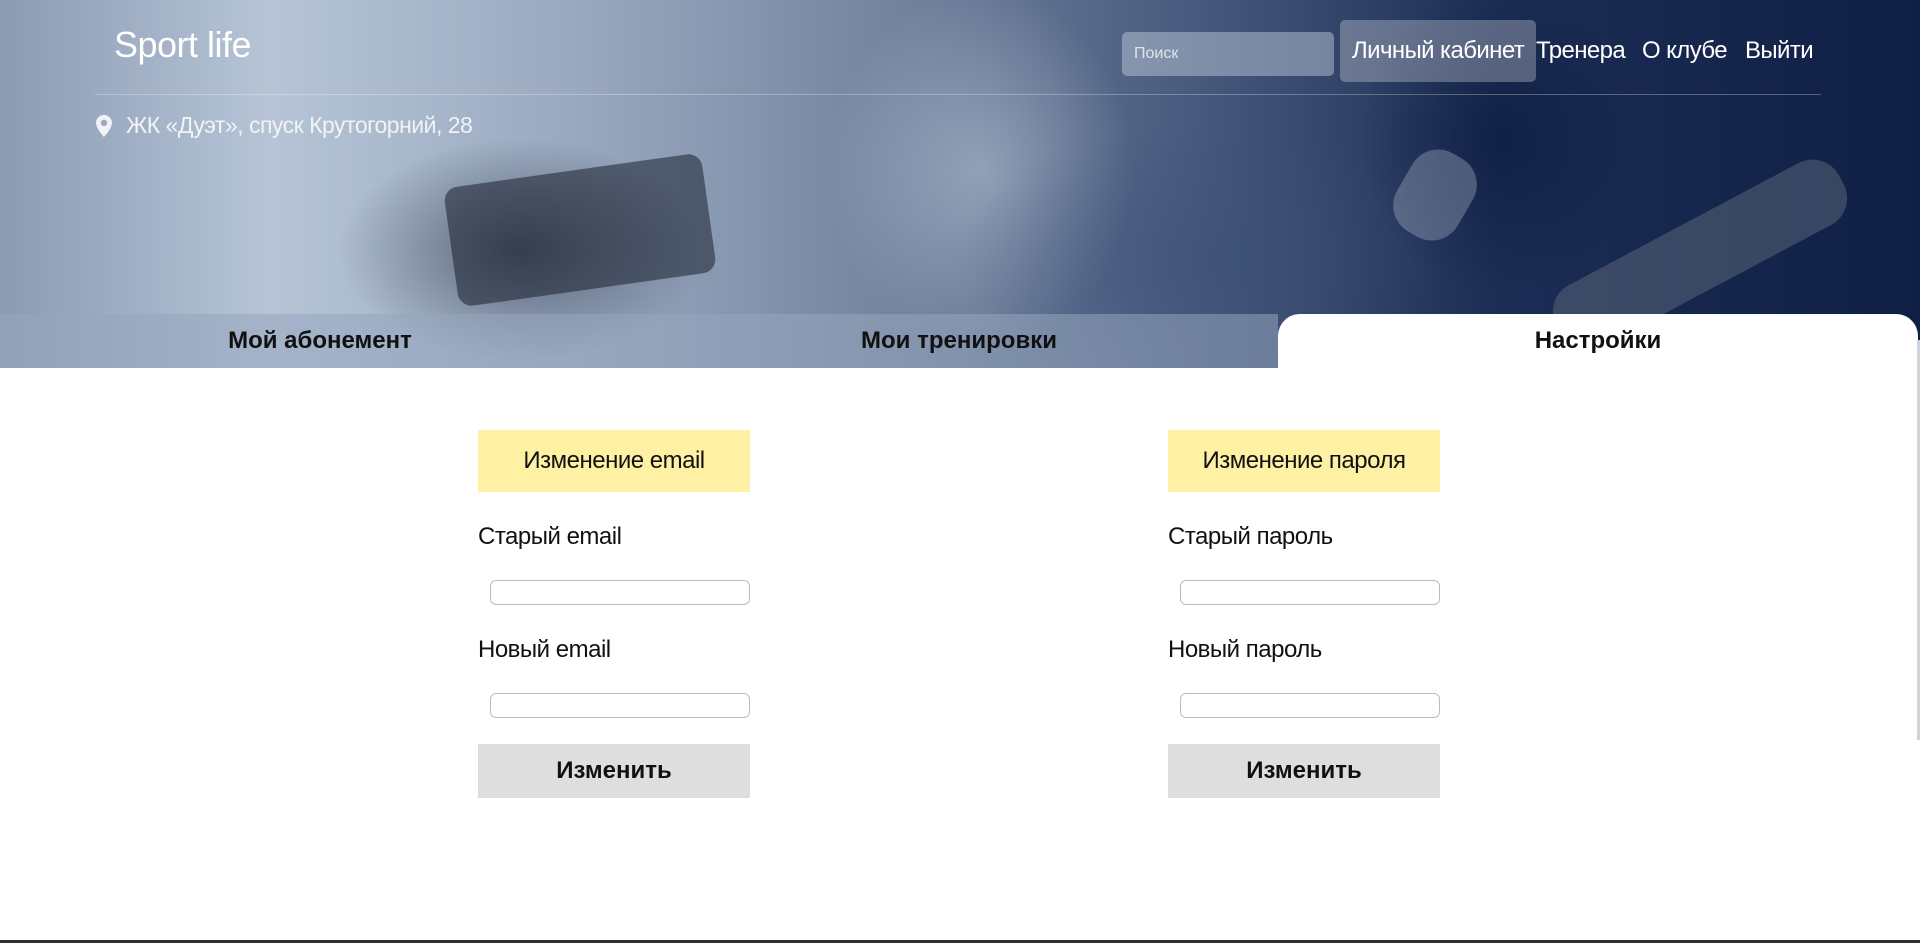  Describe the element at coordinates (958, 94) in the screenshot. I see `header-divider` at that location.